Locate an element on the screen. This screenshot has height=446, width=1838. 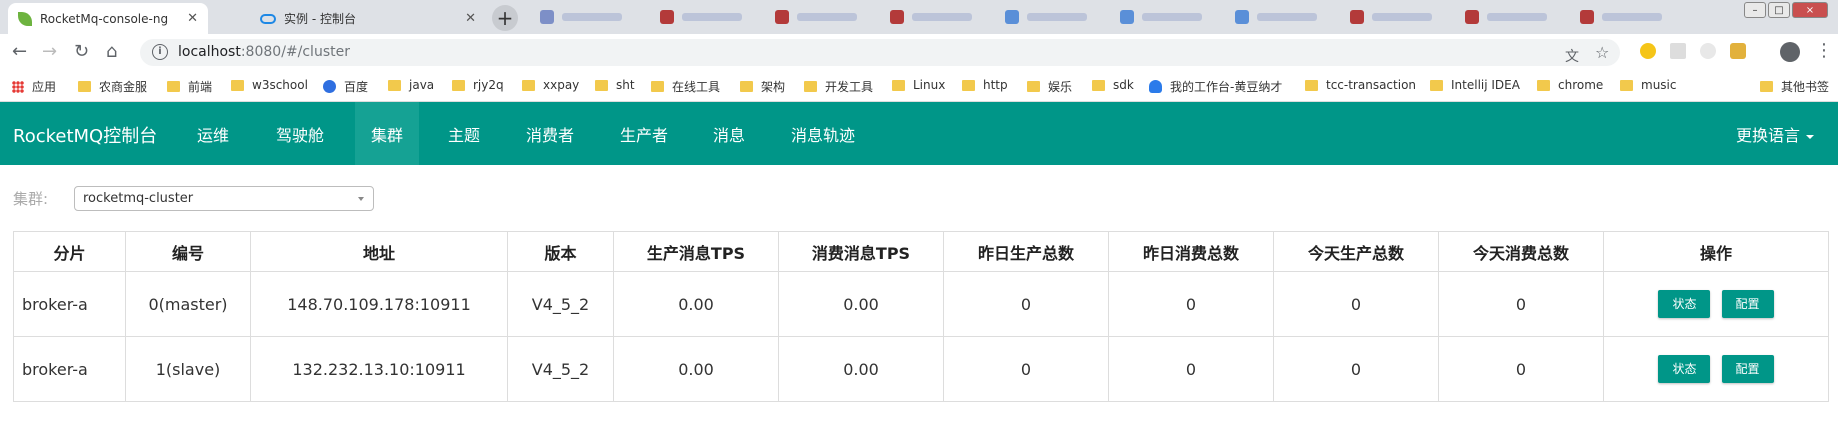
browser-toolbar: ← → ↻ ⌂ i localhost:8080/#/cluster 文 ☆ ⋮ is located at coordinates (919, 52).